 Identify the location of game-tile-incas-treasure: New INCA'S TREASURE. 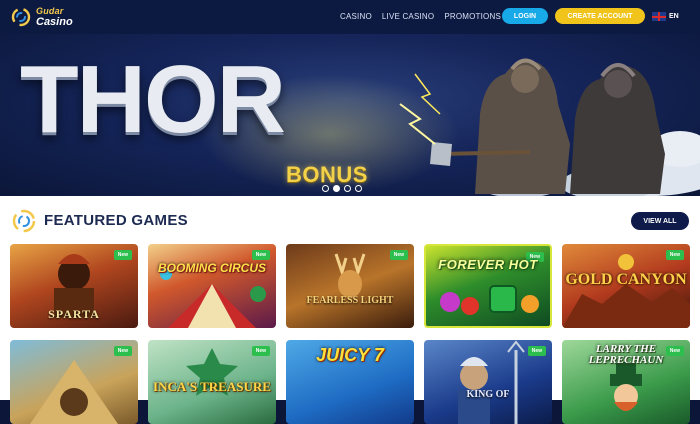
(212, 382).